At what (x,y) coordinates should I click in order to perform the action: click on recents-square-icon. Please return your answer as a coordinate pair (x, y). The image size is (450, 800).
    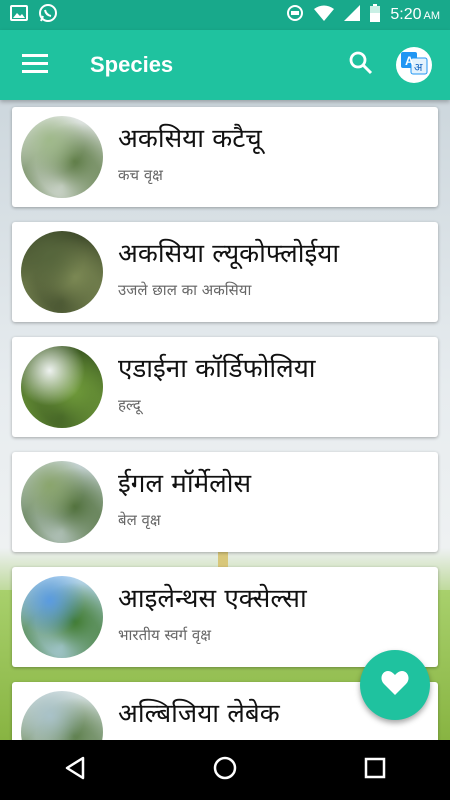
    Looking at the image, I should click on (375, 770).